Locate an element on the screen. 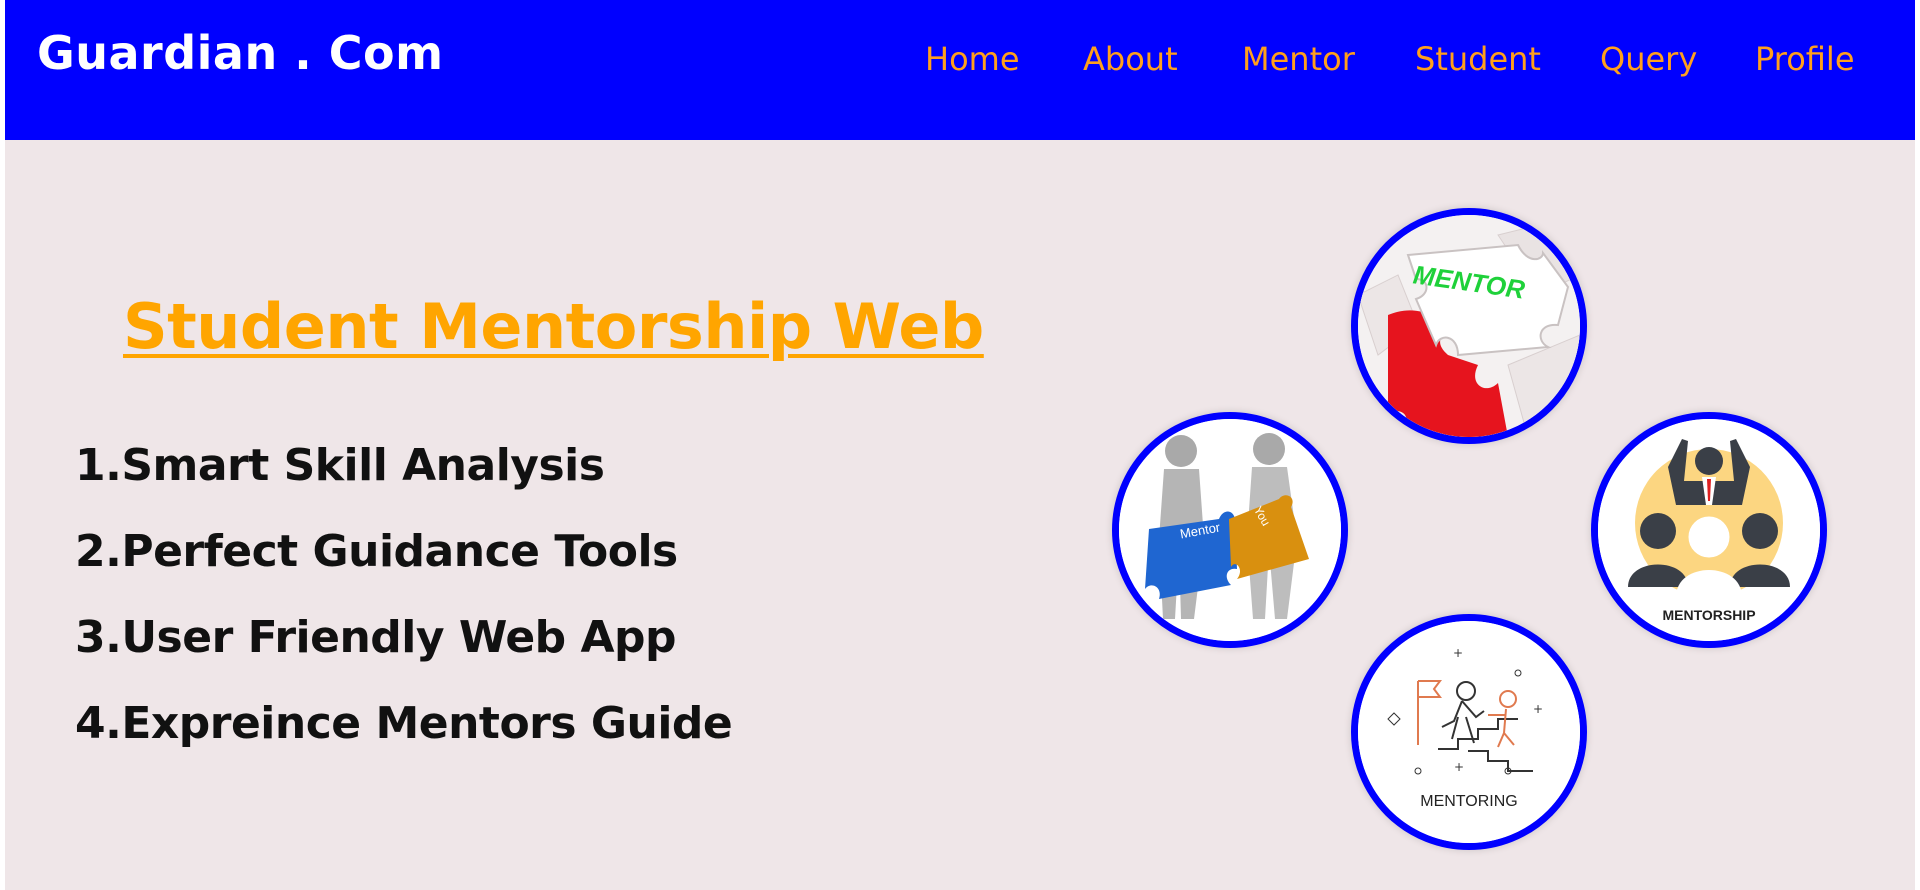 This screenshot has width=1920, height=890. feature-item: 2.Perfect Guidance Tools is located at coordinates (376, 551).